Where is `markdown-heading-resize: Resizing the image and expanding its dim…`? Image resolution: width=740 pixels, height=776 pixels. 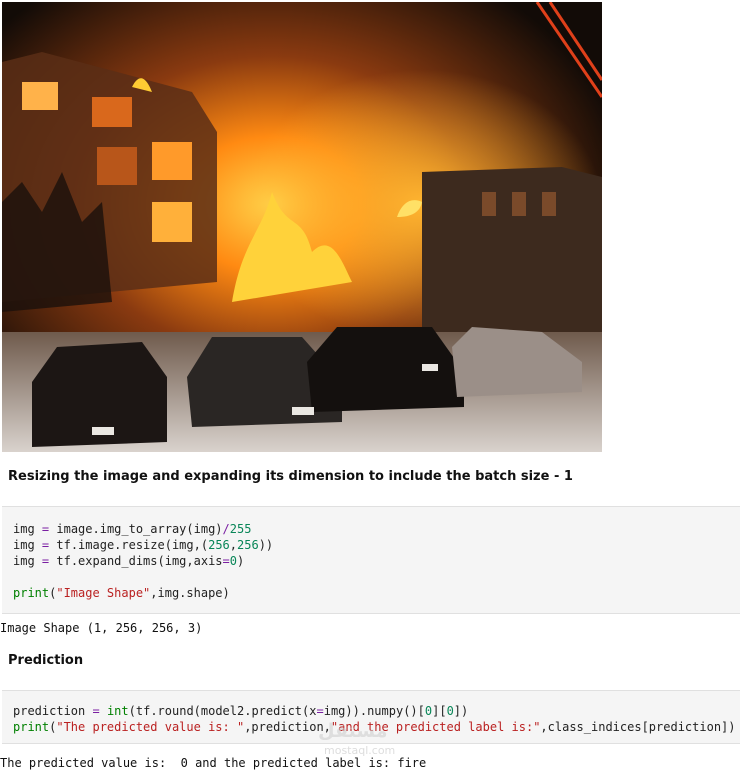
markdown-heading-resize: Resizing the image and expanding its dim… is located at coordinates (290, 476).